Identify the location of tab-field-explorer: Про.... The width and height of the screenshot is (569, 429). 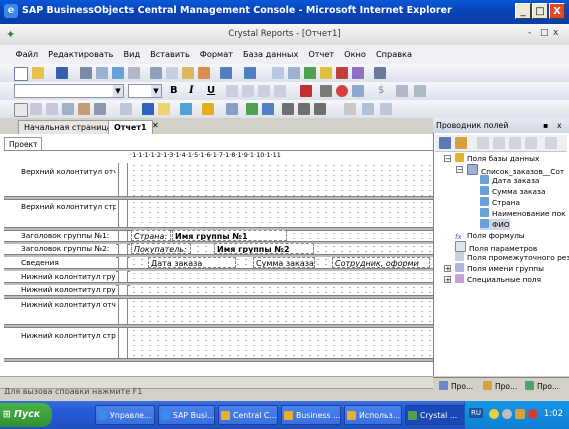
(456, 386).